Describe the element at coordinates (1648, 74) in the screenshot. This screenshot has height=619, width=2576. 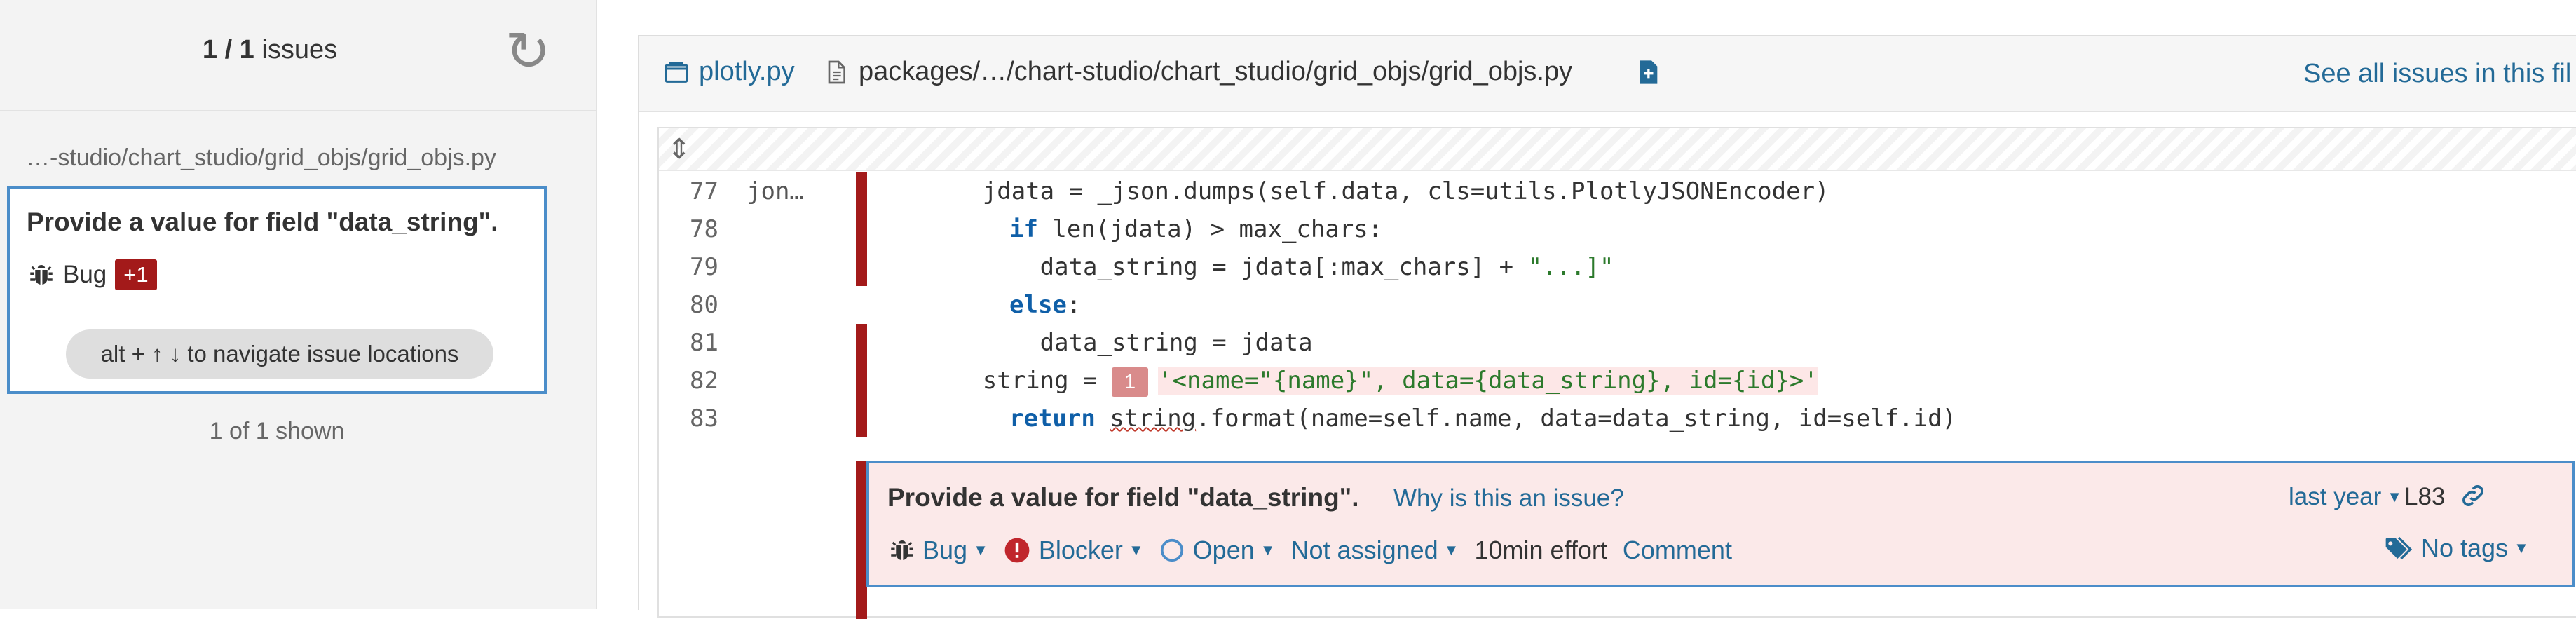
I see `copy-path-icon` at that location.